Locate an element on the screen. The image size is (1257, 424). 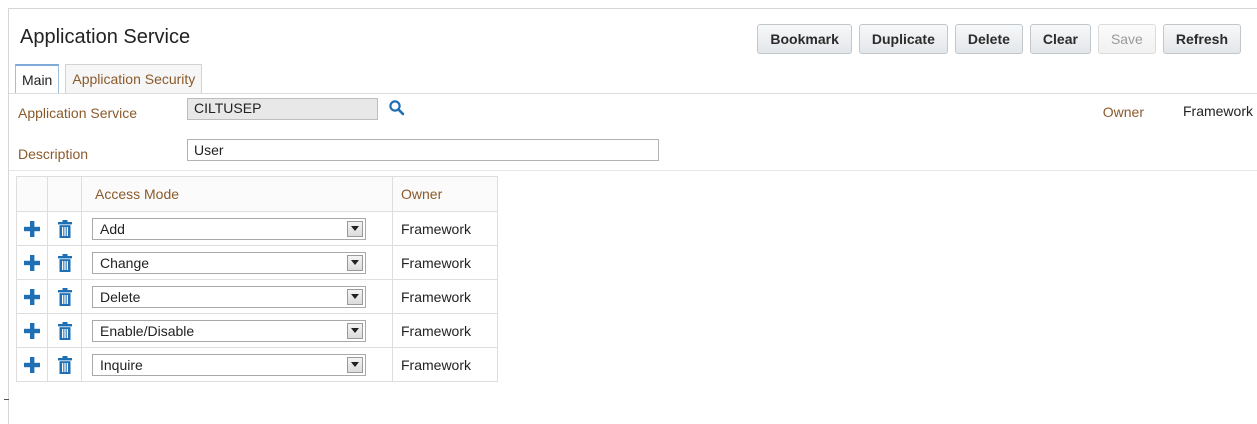
description-input is located at coordinates (423, 150).